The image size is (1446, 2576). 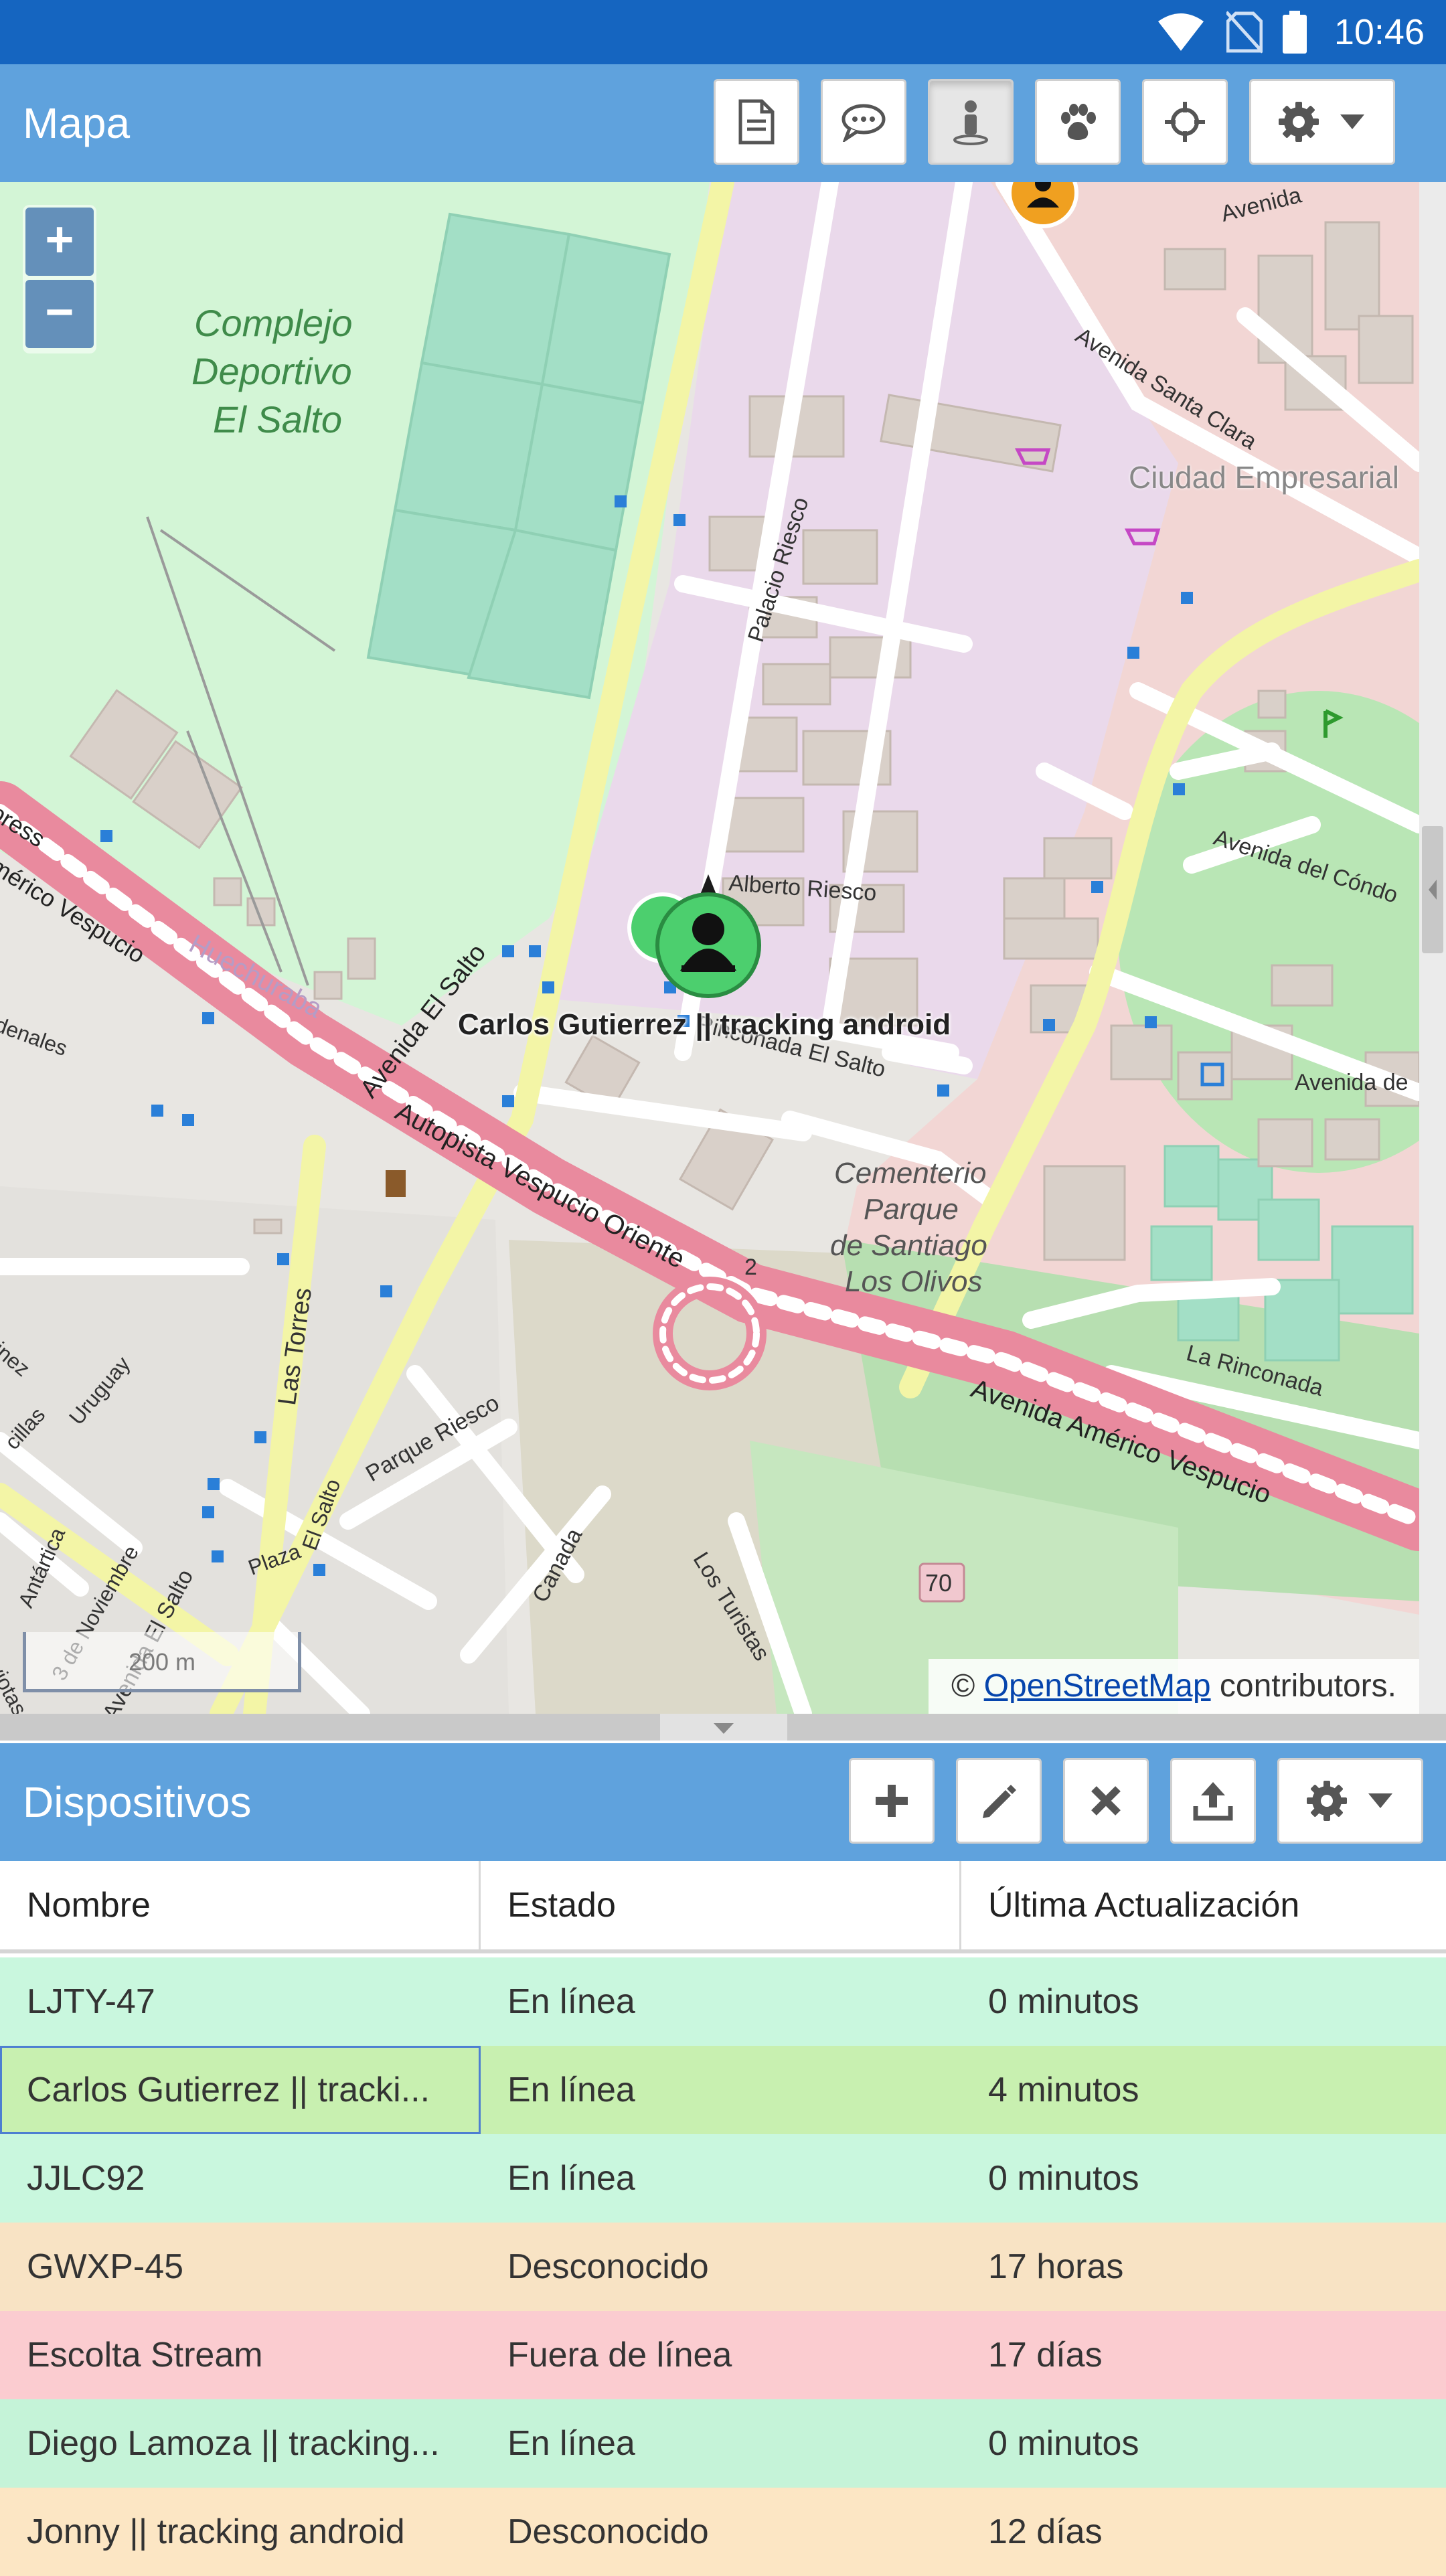 I want to click on column-header-status: Estado, so click(x=721, y=1905).